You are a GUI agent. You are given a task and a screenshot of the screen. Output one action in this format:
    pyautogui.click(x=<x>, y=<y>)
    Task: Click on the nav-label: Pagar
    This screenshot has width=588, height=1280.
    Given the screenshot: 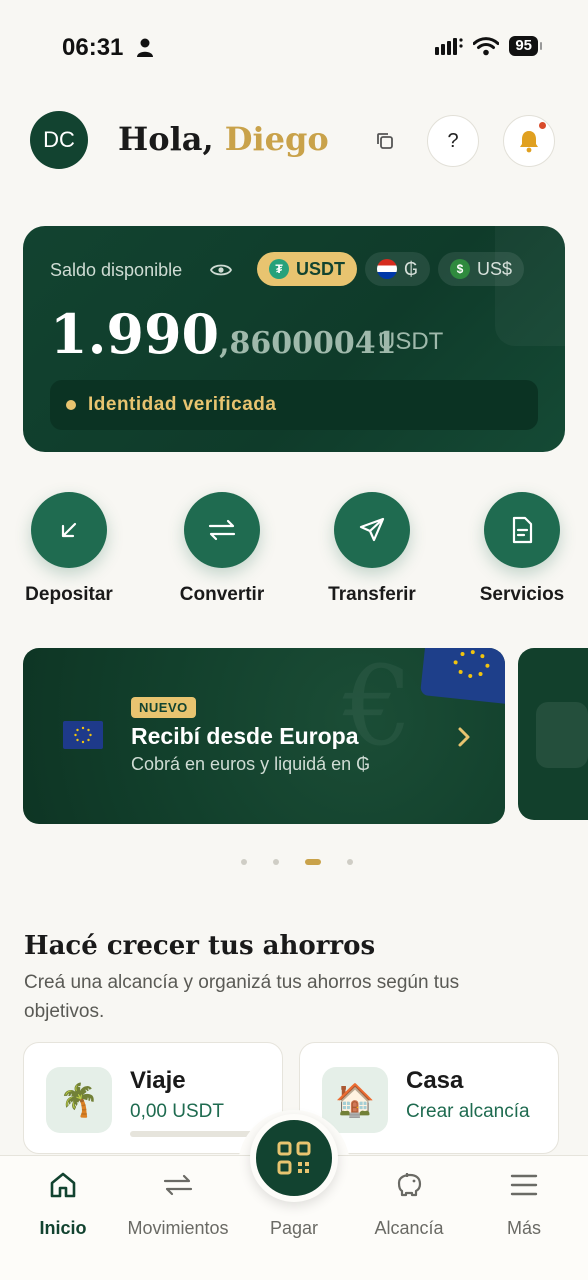 What is the action you would take?
    pyautogui.click(x=294, y=1228)
    